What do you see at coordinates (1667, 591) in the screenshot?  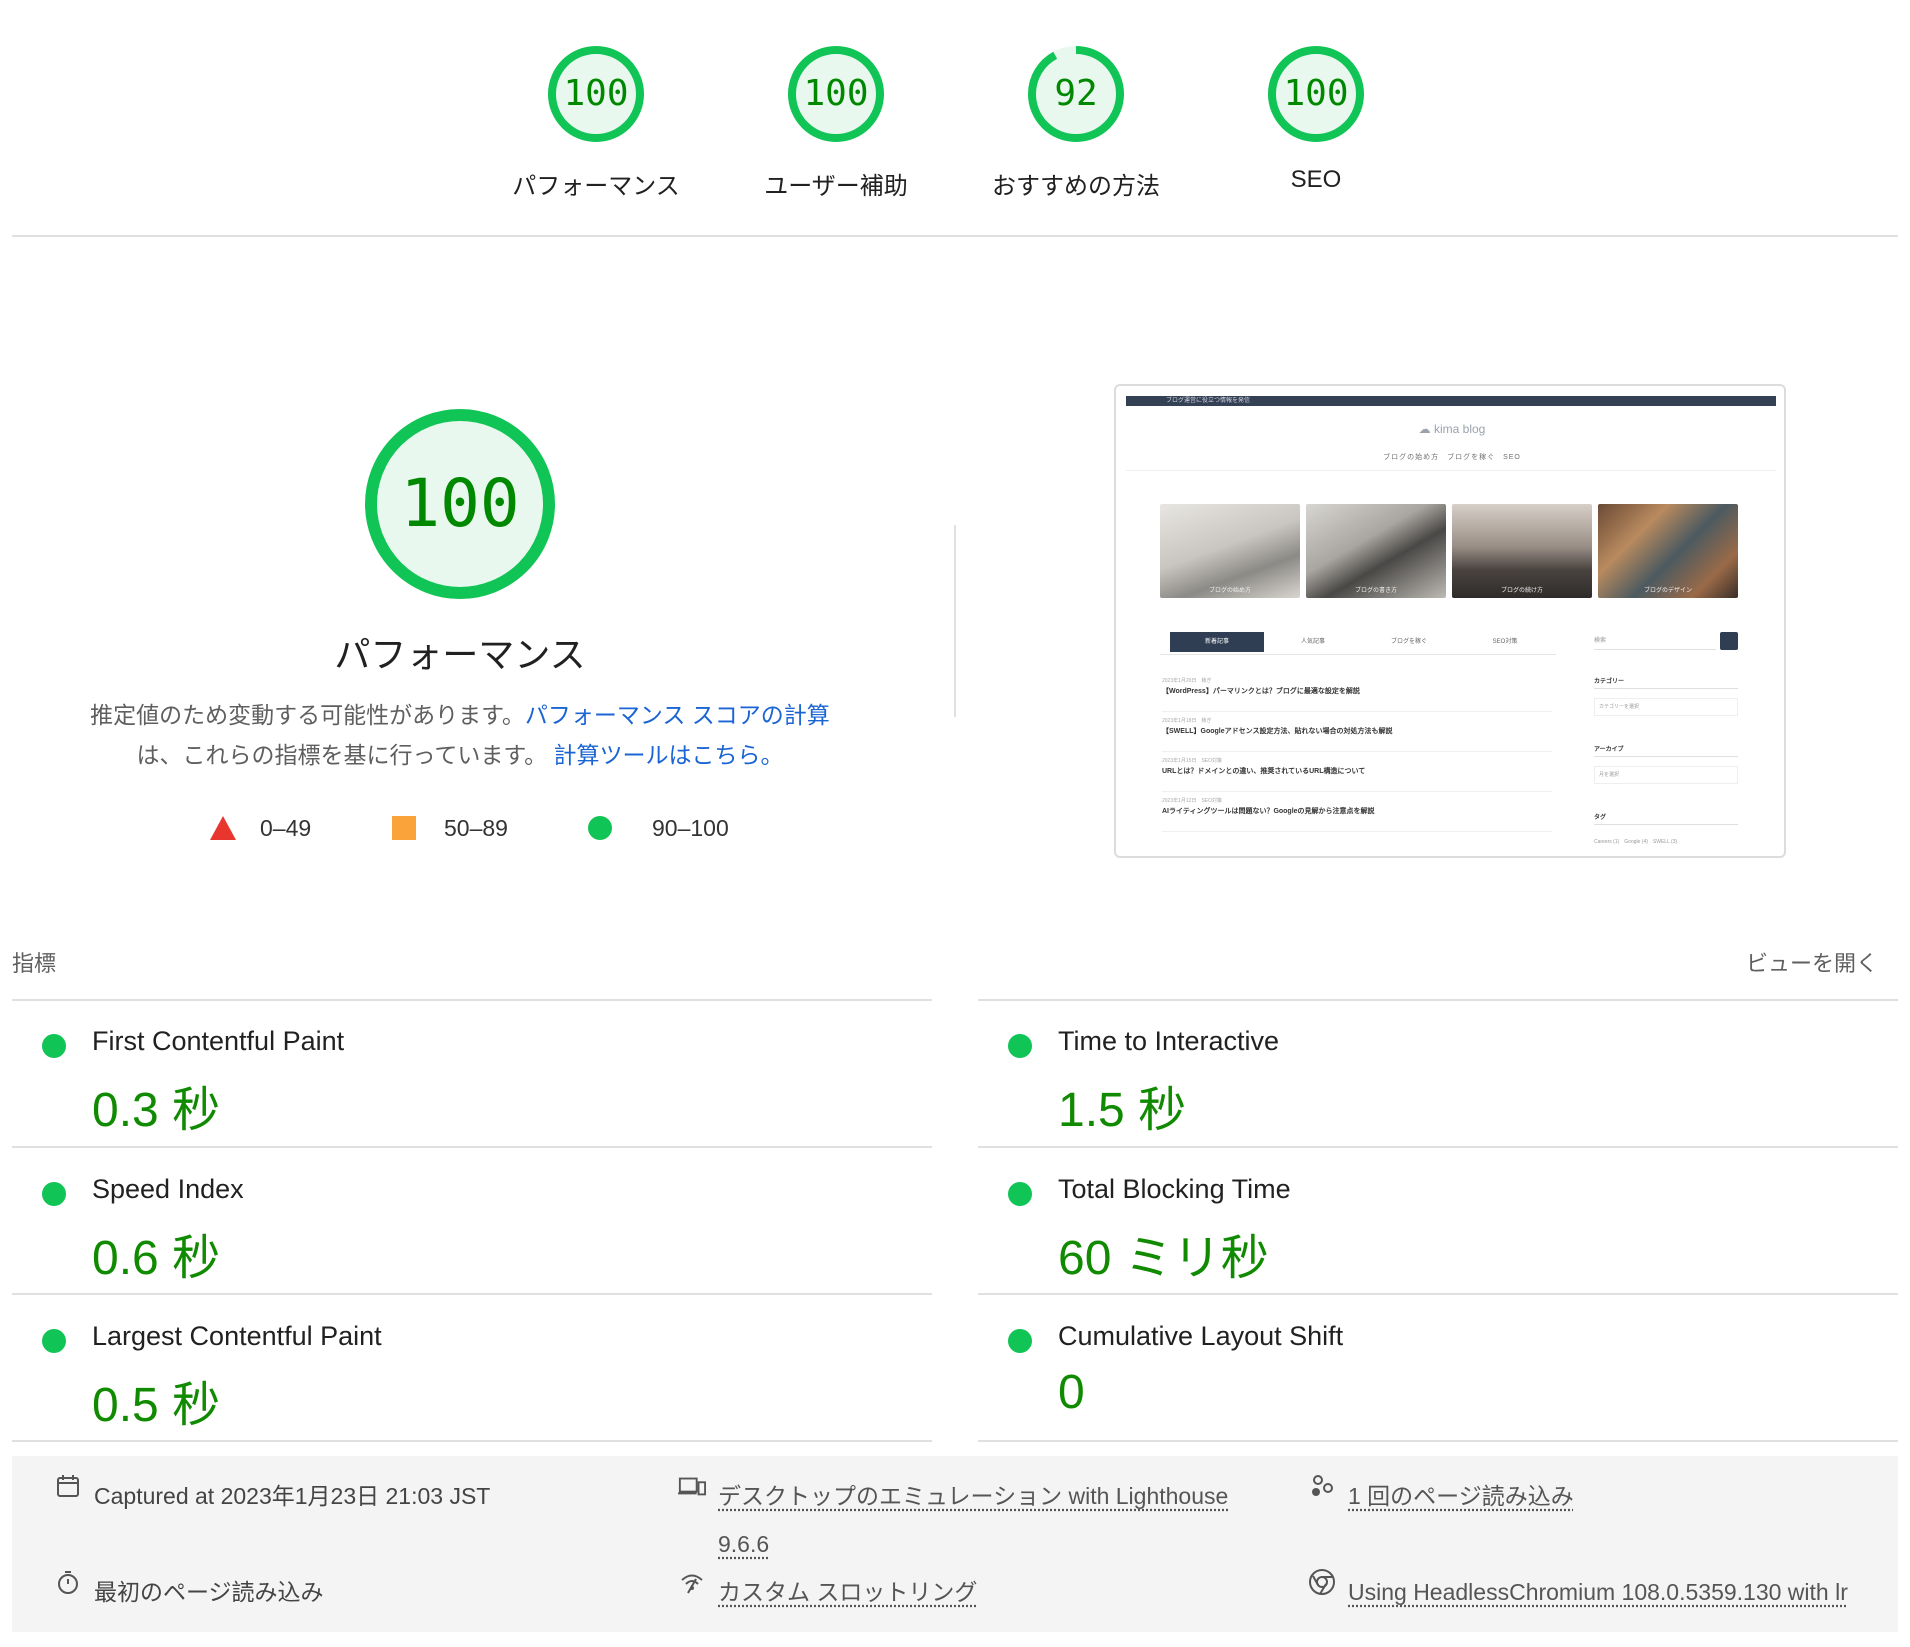 I see `thumb-pic-label: ブログのデザイン` at bounding box center [1667, 591].